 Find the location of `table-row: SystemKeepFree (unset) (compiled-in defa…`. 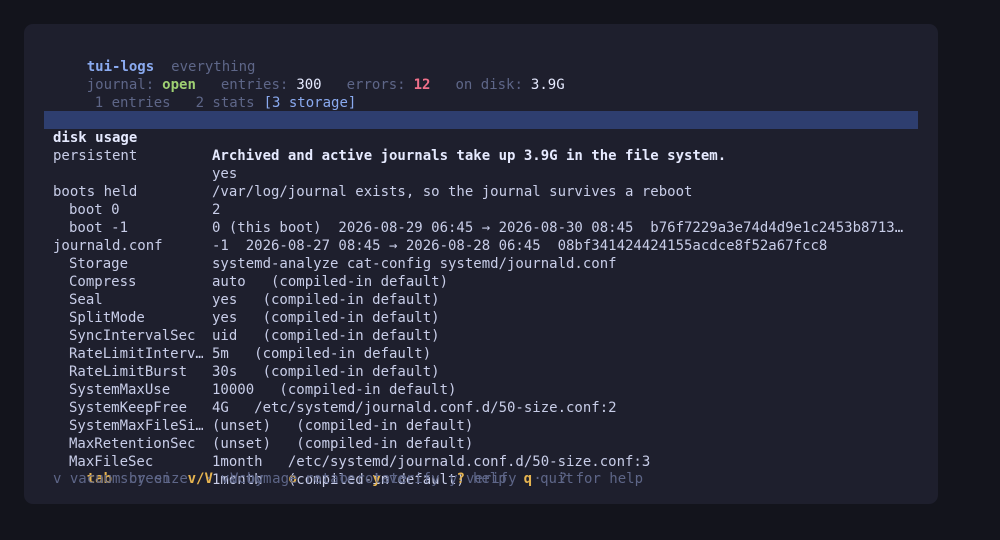

table-row: SystemKeepFree (unset) (compiled-in defa… is located at coordinates (481, 407).